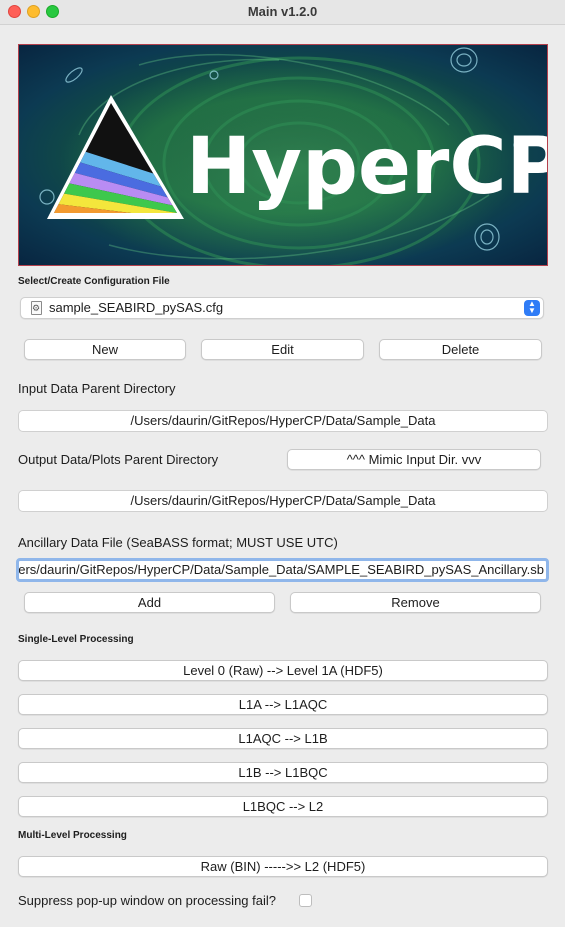  Describe the element at coordinates (366, 167) in the screenshot. I see `banner-logo-text: HyperCP` at that location.